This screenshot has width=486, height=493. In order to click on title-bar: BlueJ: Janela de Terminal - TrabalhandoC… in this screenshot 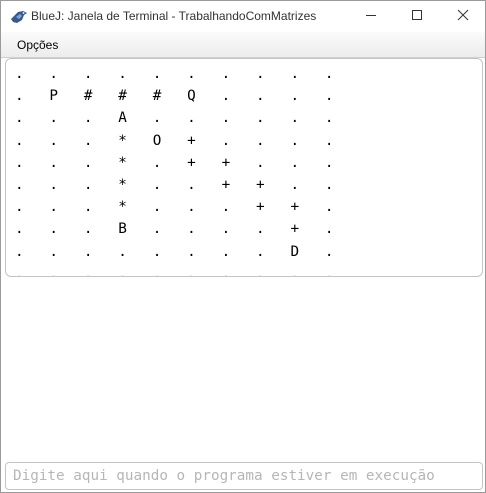, I will do `click(243, 16)`.